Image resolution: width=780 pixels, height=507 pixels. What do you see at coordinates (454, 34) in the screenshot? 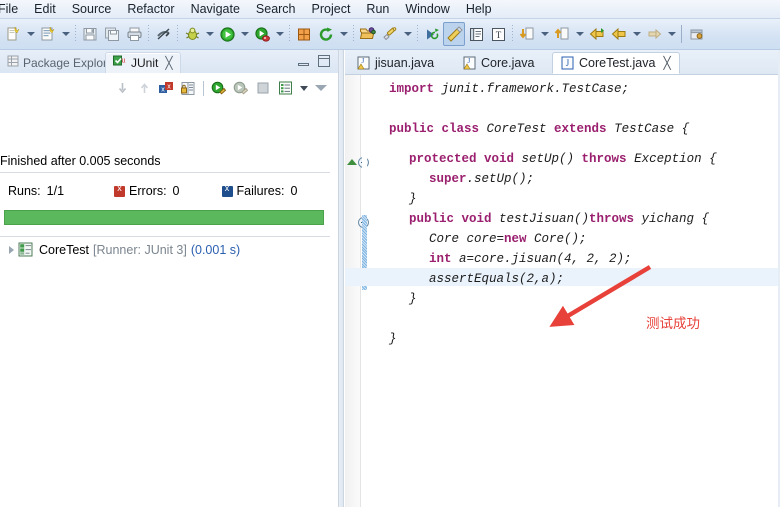
I see `java-perspective-icon` at bounding box center [454, 34].